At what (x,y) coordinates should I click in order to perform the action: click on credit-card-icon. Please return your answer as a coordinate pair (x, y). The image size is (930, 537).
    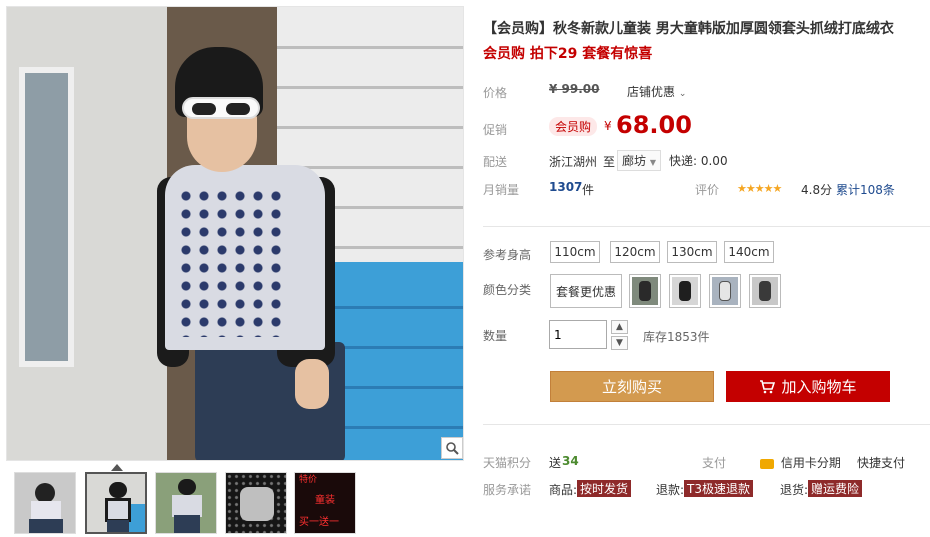
    Looking at the image, I should click on (767, 463).